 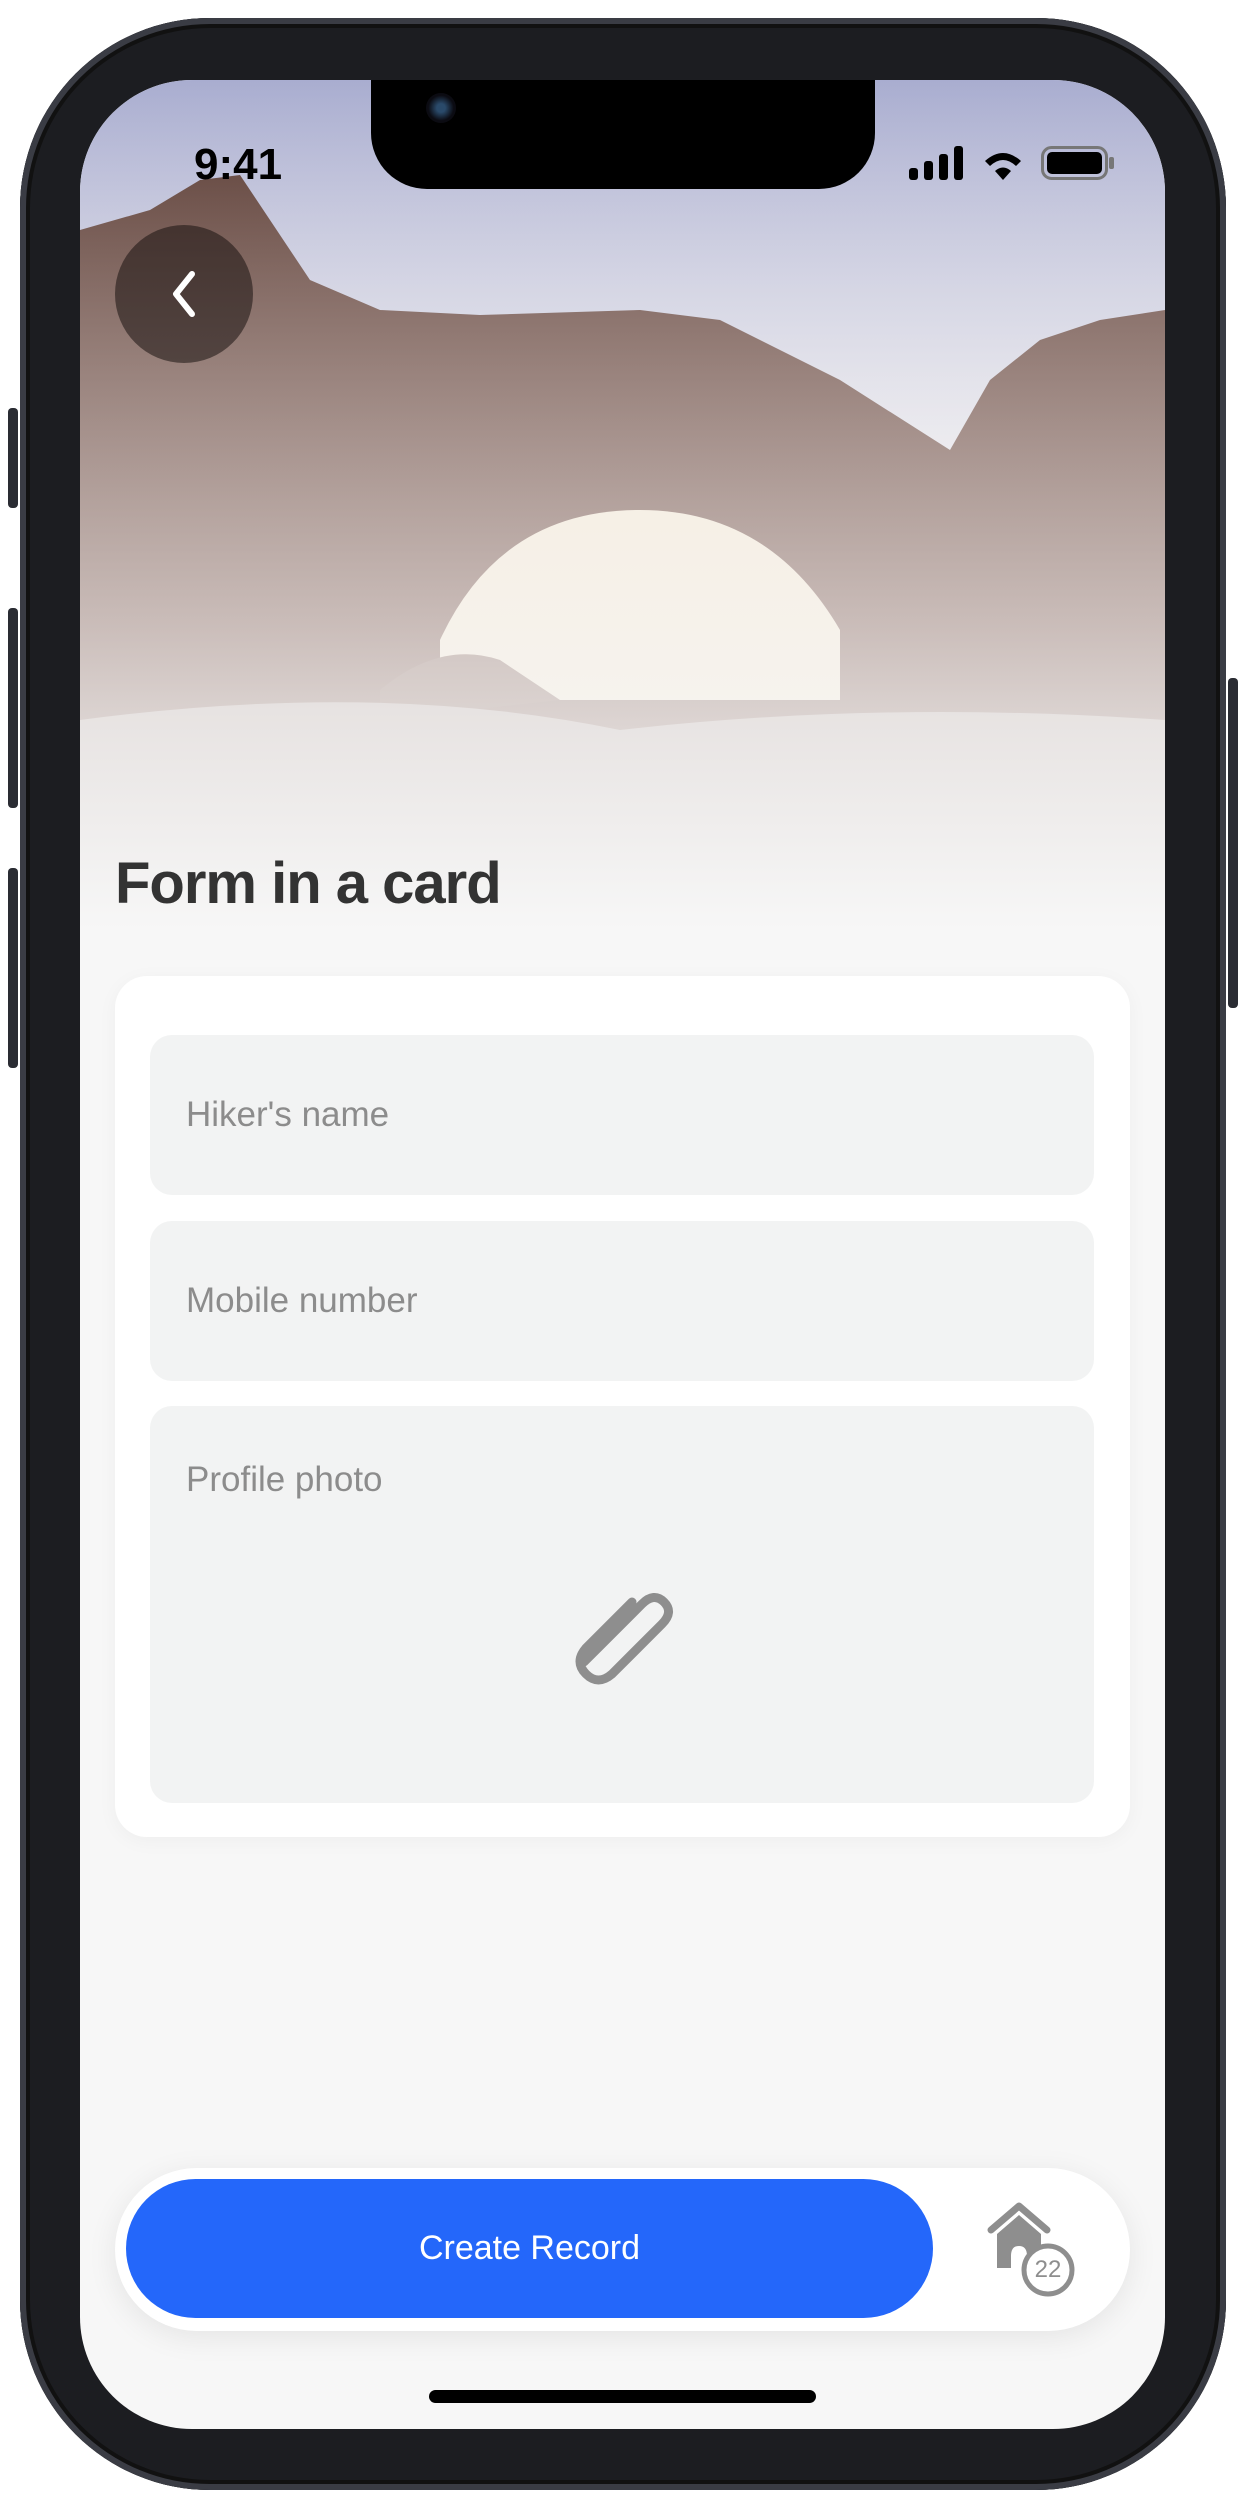 What do you see at coordinates (1048, 2269) in the screenshot?
I see `home-badge: 22` at bounding box center [1048, 2269].